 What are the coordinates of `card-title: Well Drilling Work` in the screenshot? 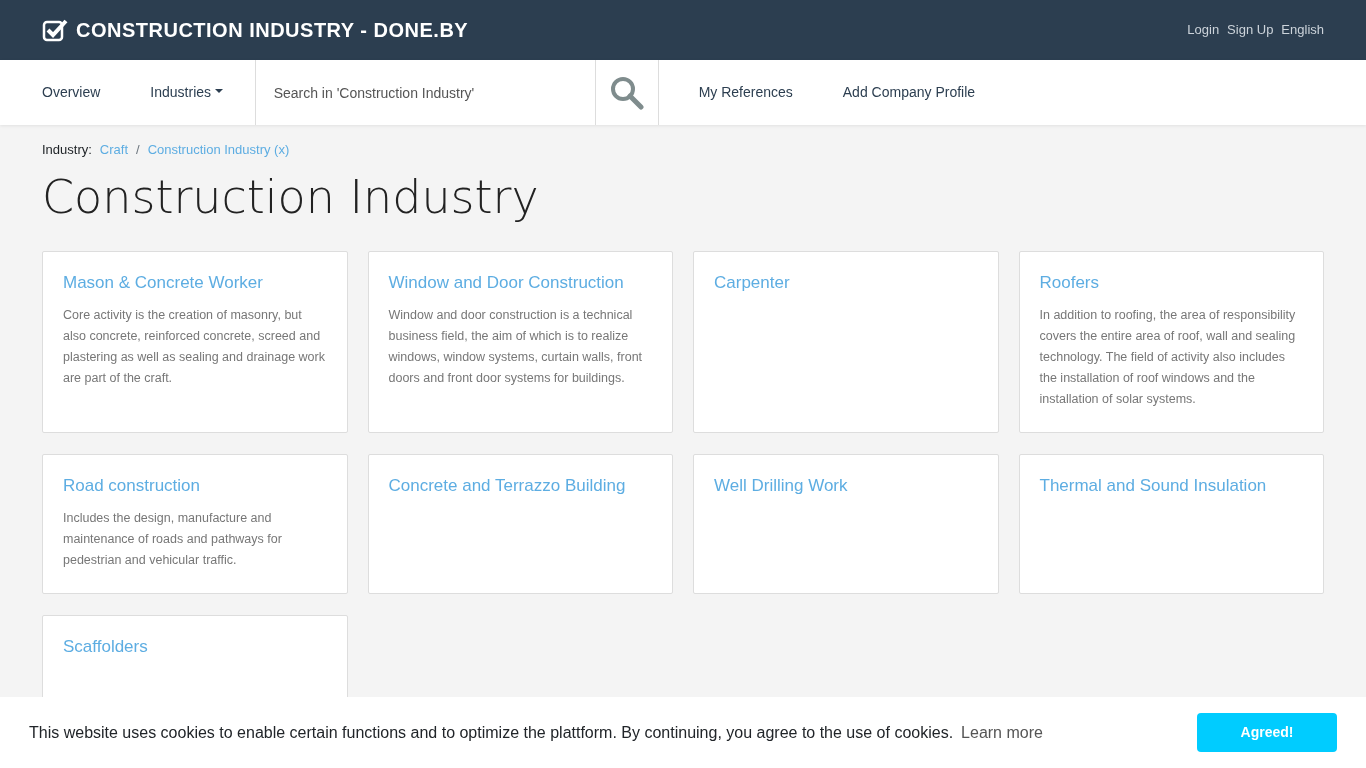 It's located at (846, 485).